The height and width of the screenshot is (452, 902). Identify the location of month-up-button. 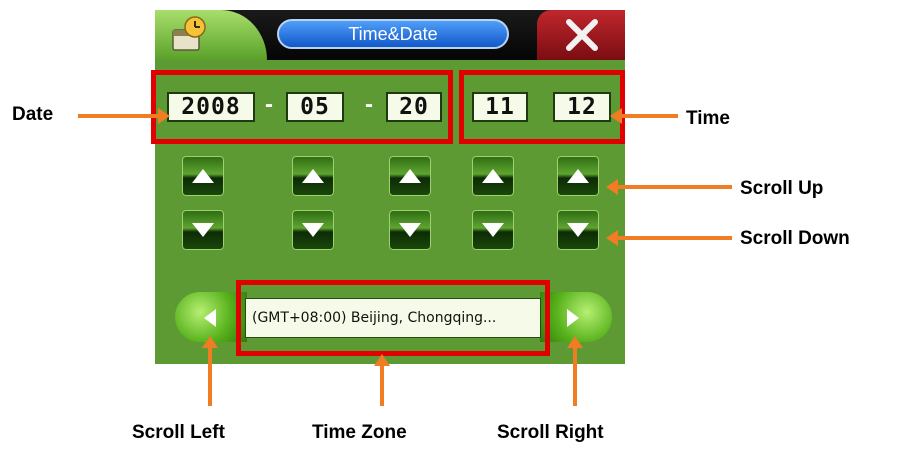
(313, 176).